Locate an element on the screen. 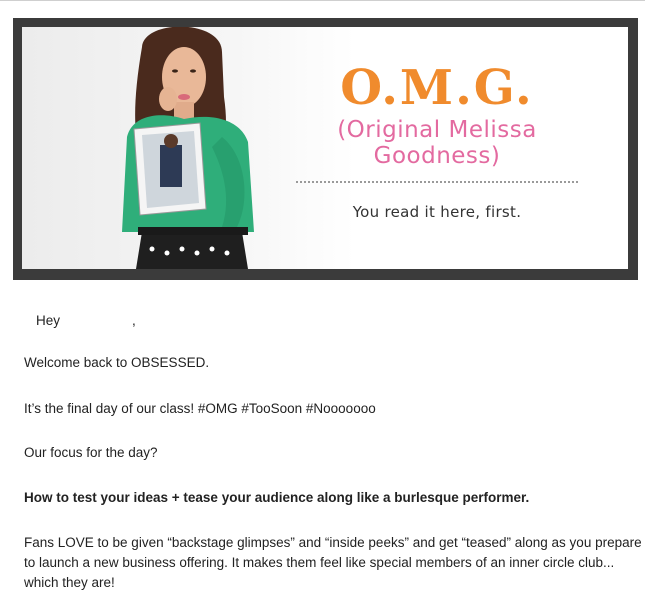 This screenshot has width=645, height=603. brand-subtitle: (Original Melissa Goodness) is located at coordinates (437, 143).